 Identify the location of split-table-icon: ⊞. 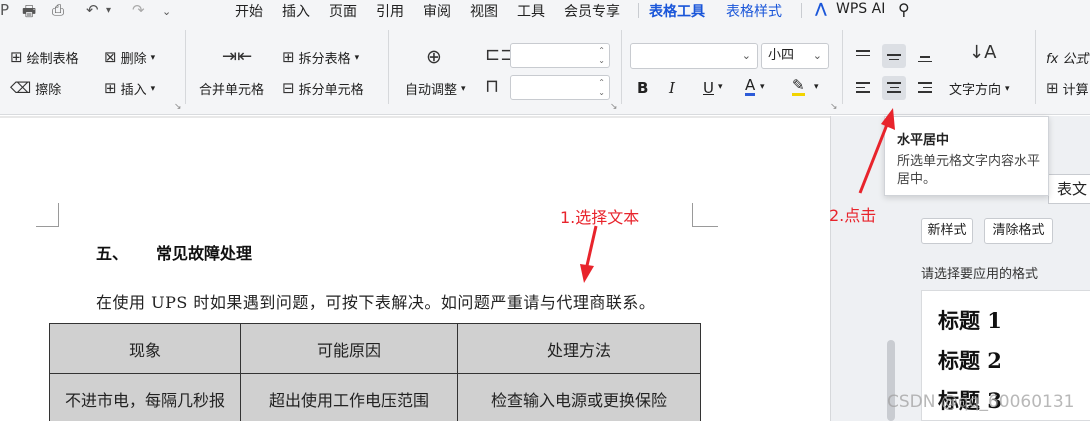
(288, 57).